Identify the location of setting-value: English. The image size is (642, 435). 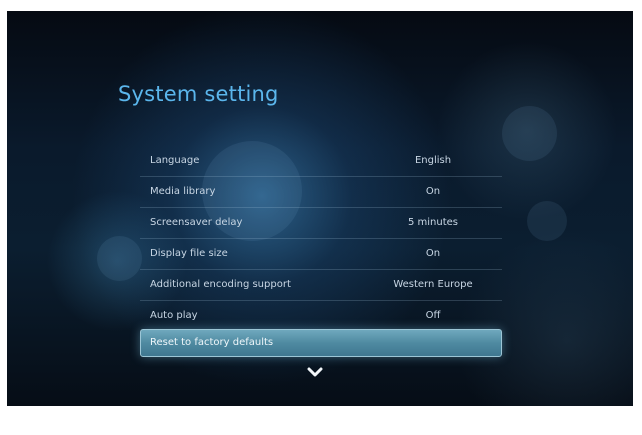
(433, 160).